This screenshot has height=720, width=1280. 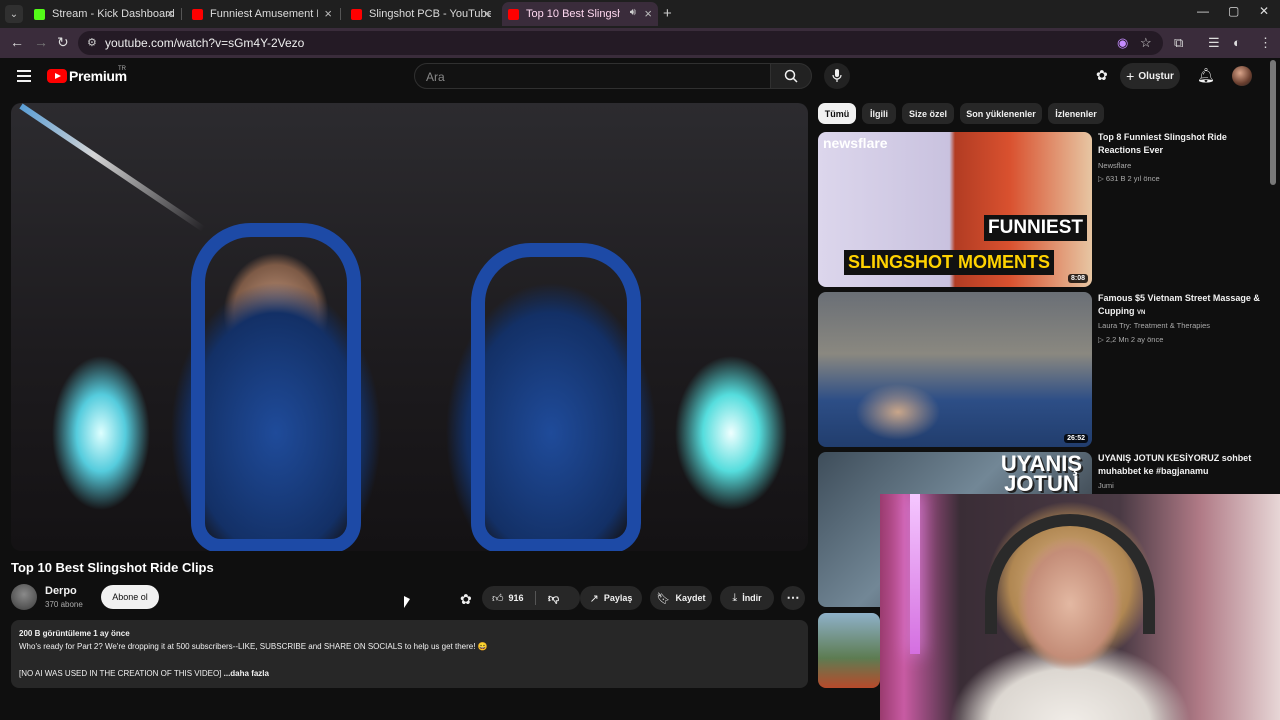 What do you see at coordinates (690, 598) in the screenshot?
I see `save-label: Kaydet` at bounding box center [690, 598].